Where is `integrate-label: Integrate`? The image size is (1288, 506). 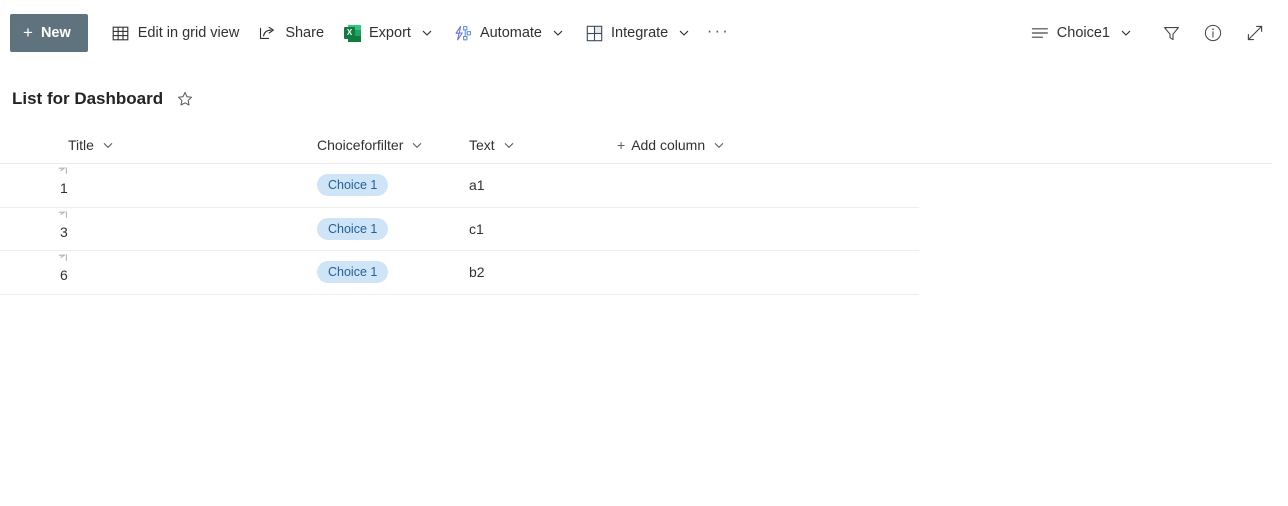 integrate-label: Integrate is located at coordinates (640, 32).